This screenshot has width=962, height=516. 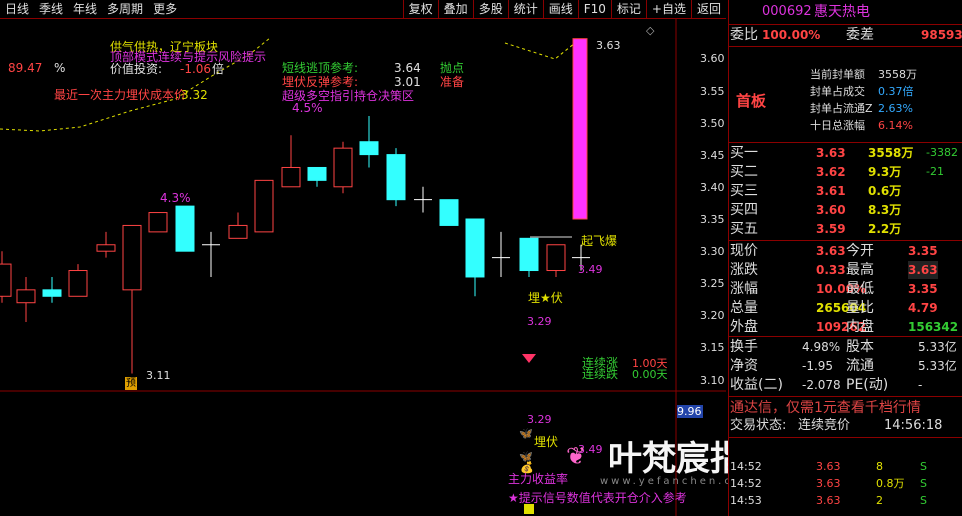 What do you see at coordinates (576, 456) in the screenshot?
I see `butterfly-logo-icon: ❦` at bounding box center [576, 456].